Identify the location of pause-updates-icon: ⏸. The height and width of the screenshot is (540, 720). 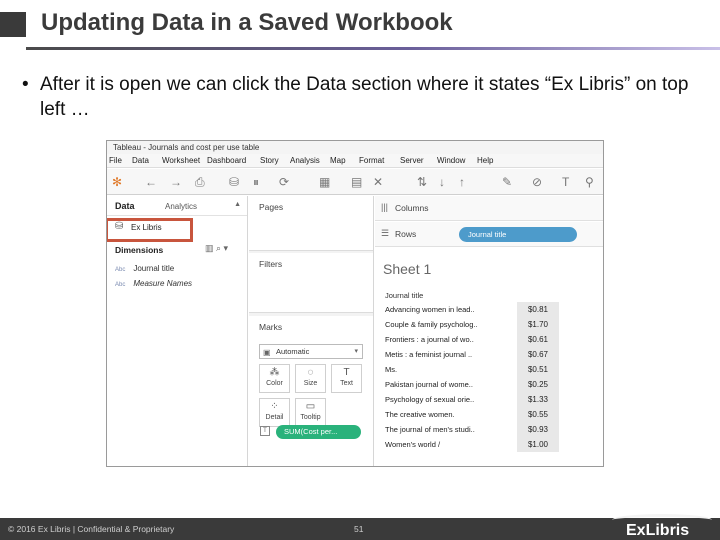
(256, 182).